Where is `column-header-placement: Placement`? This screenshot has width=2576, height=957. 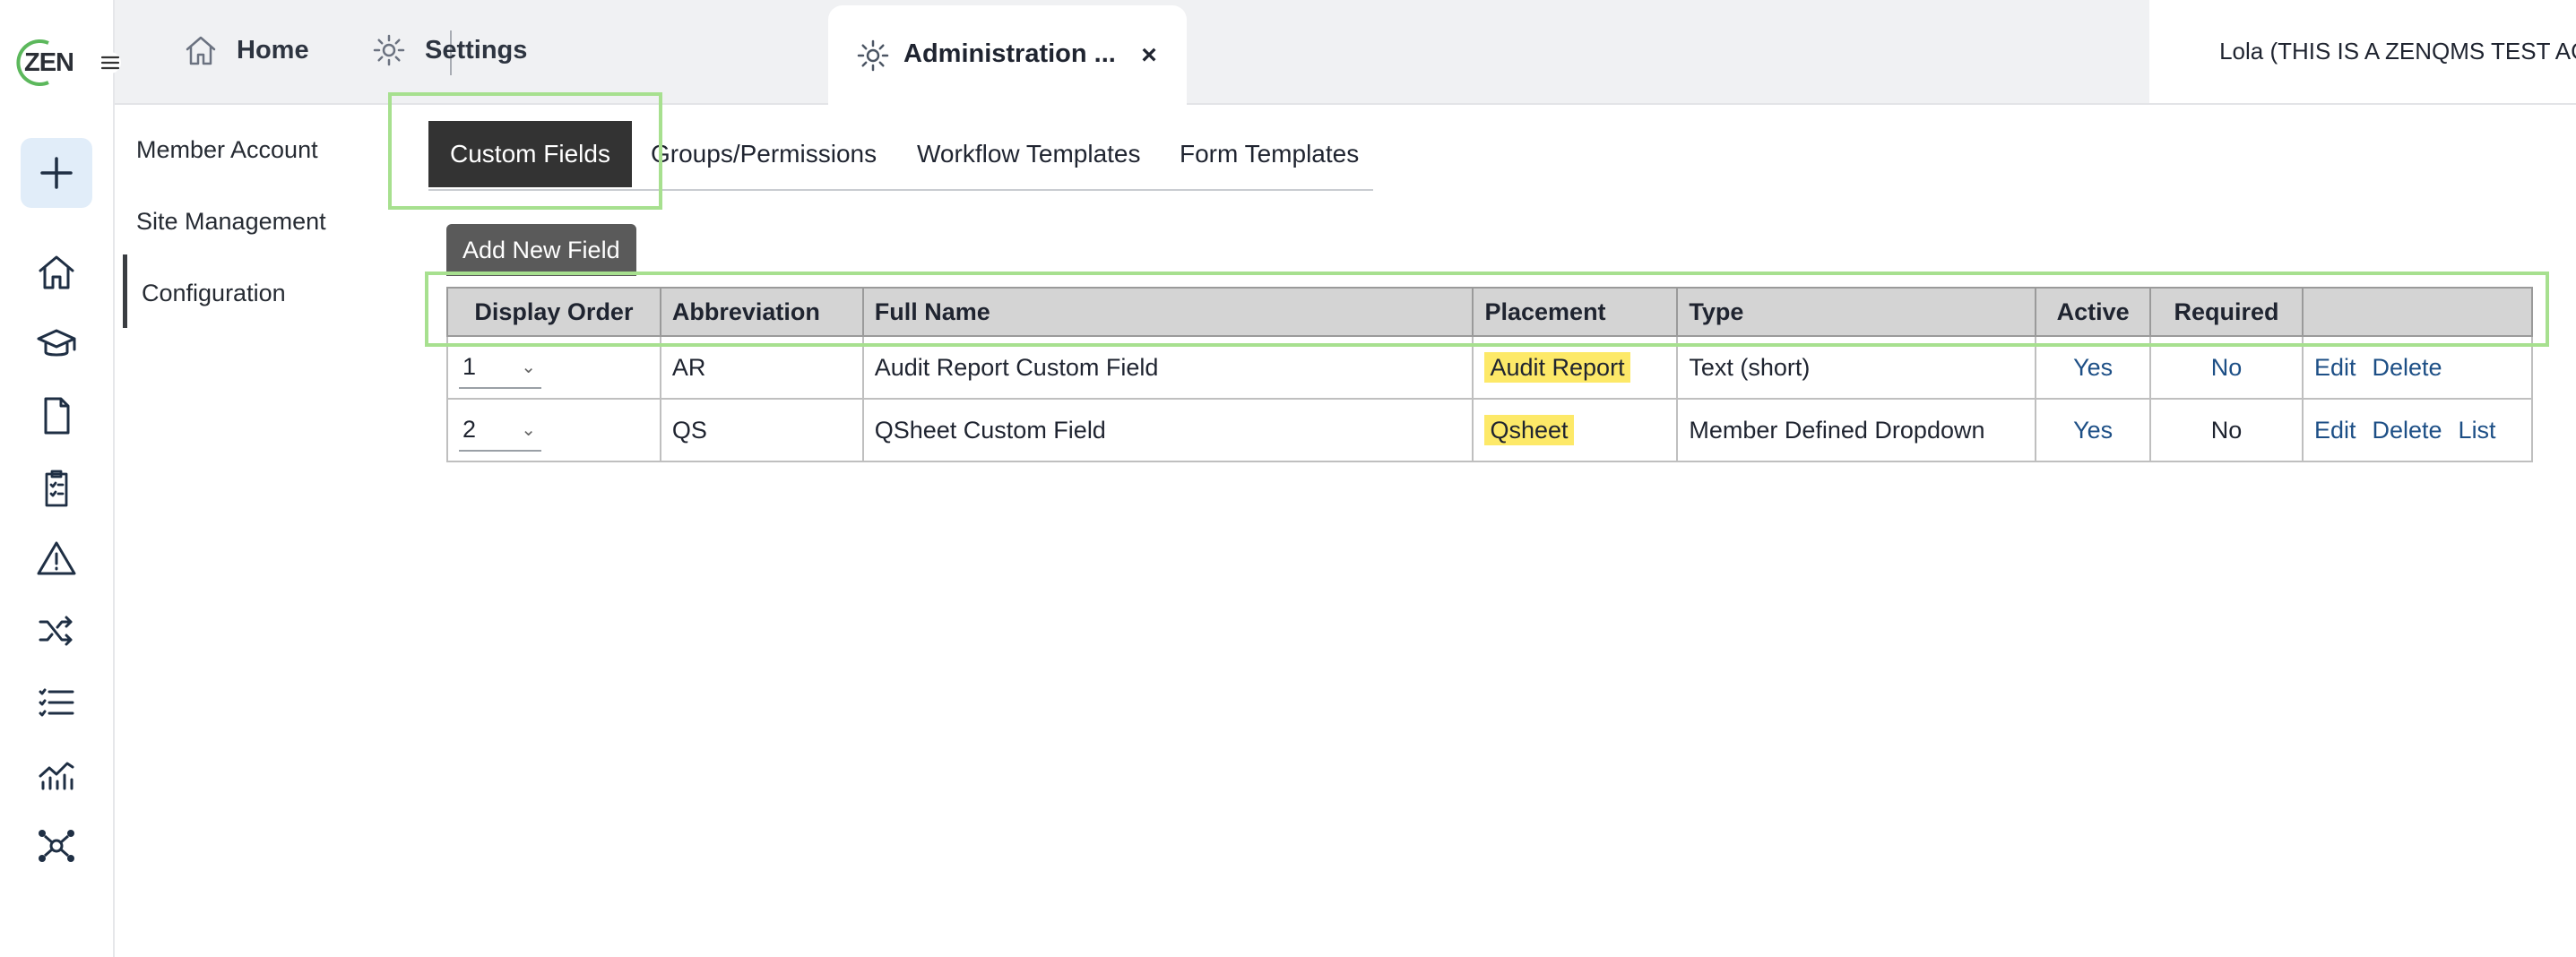 column-header-placement: Placement is located at coordinates (1575, 312).